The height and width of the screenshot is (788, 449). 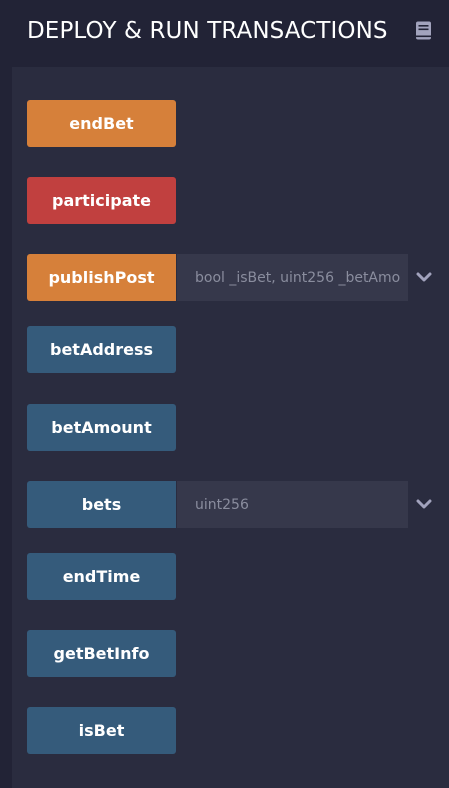 I want to click on endtime-button: endTime, so click(x=101, y=576).